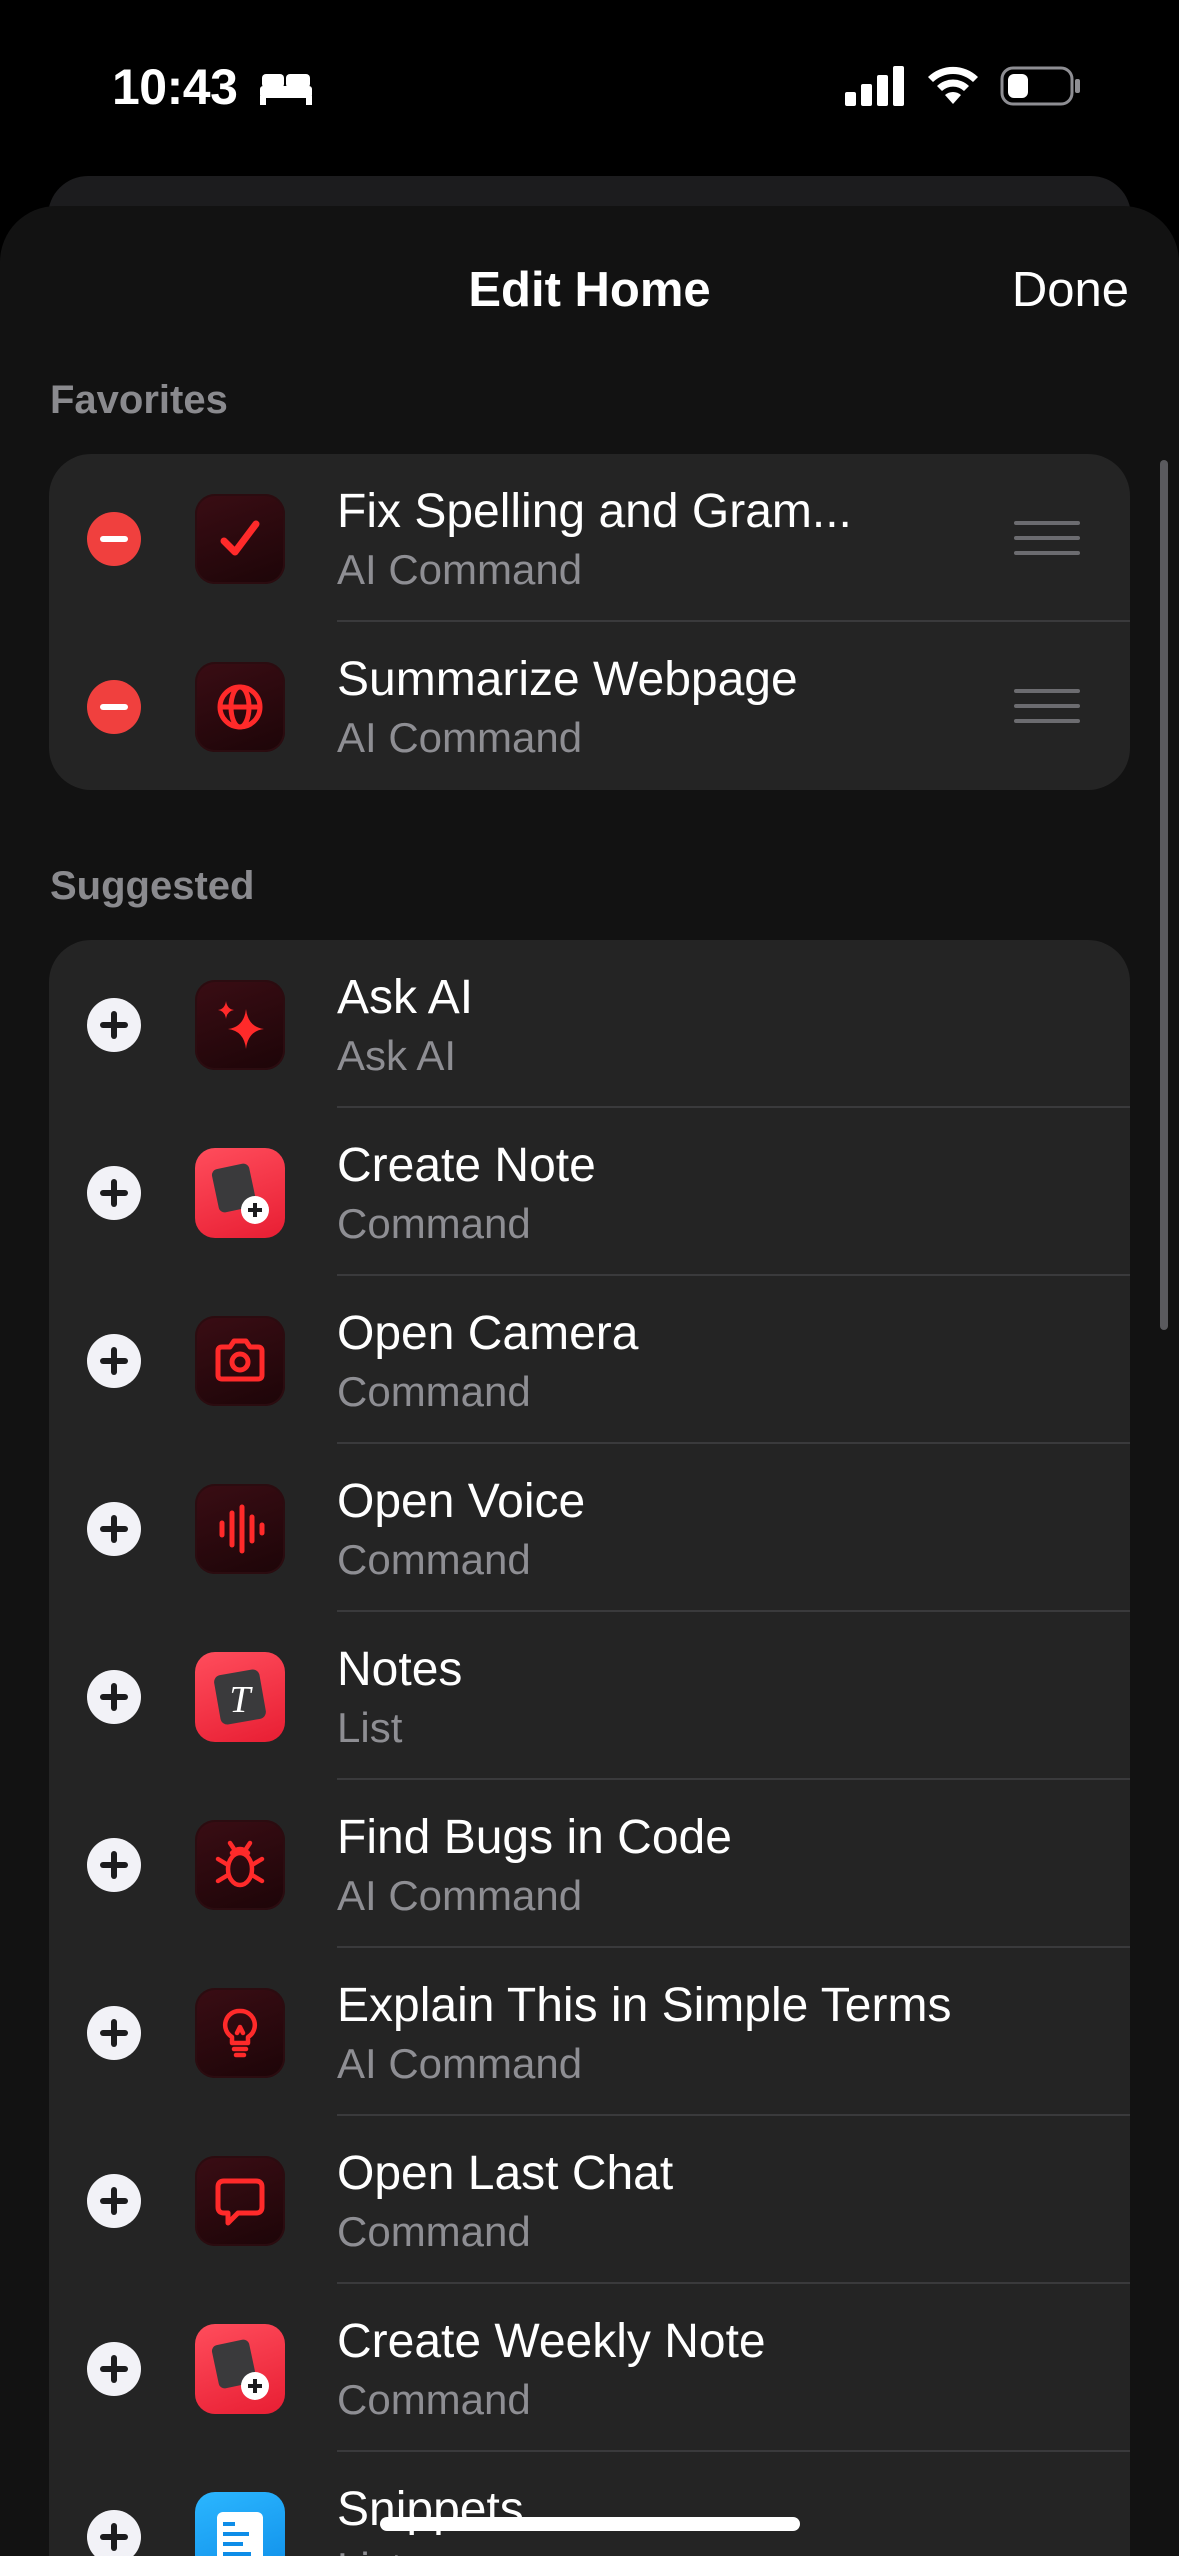 This screenshot has height=2556, width=1179. Describe the element at coordinates (397, 1055) in the screenshot. I see `item-subtitle: Ask AI` at that location.